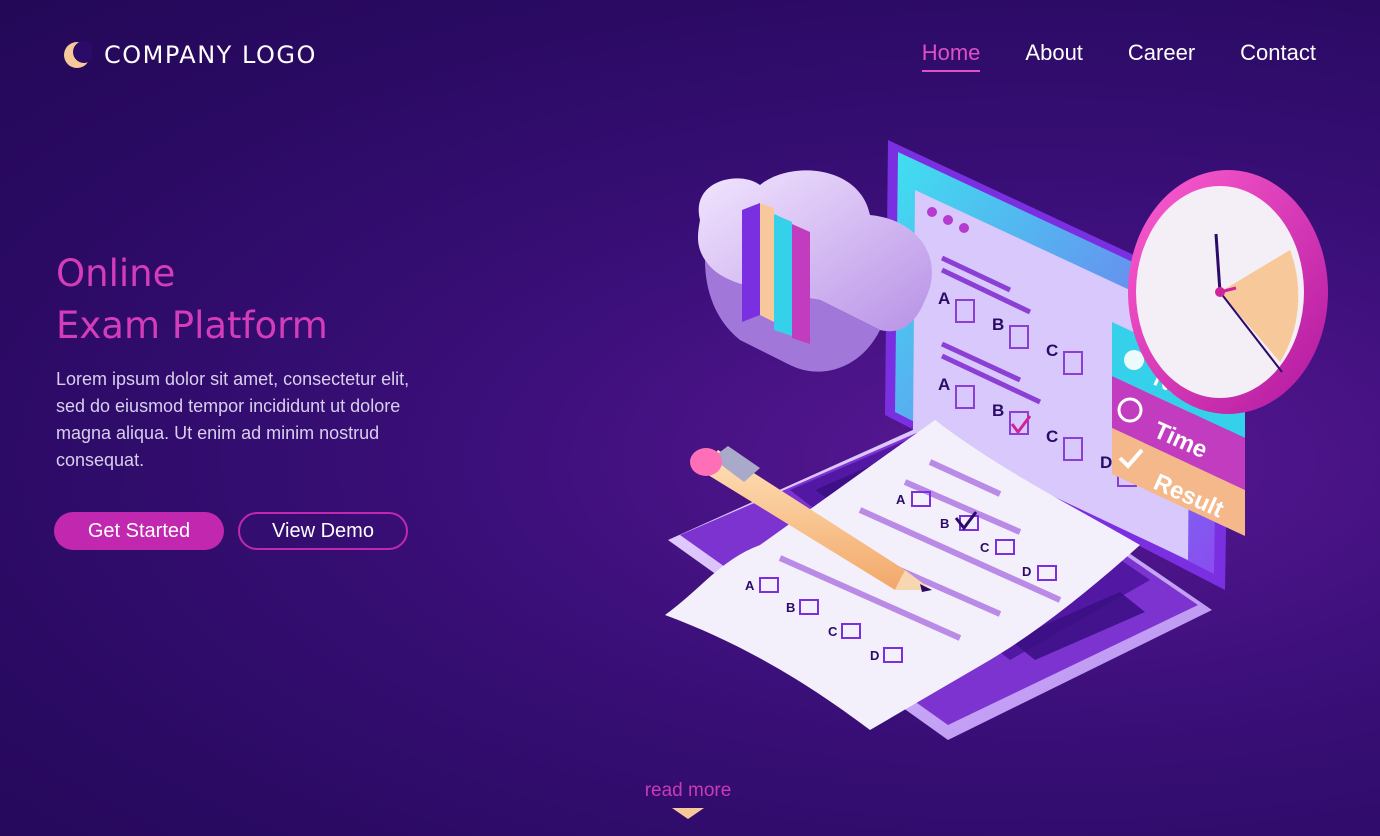 This screenshot has height=836, width=1380. I want to click on chevron-down-icon, so click(688, 814).